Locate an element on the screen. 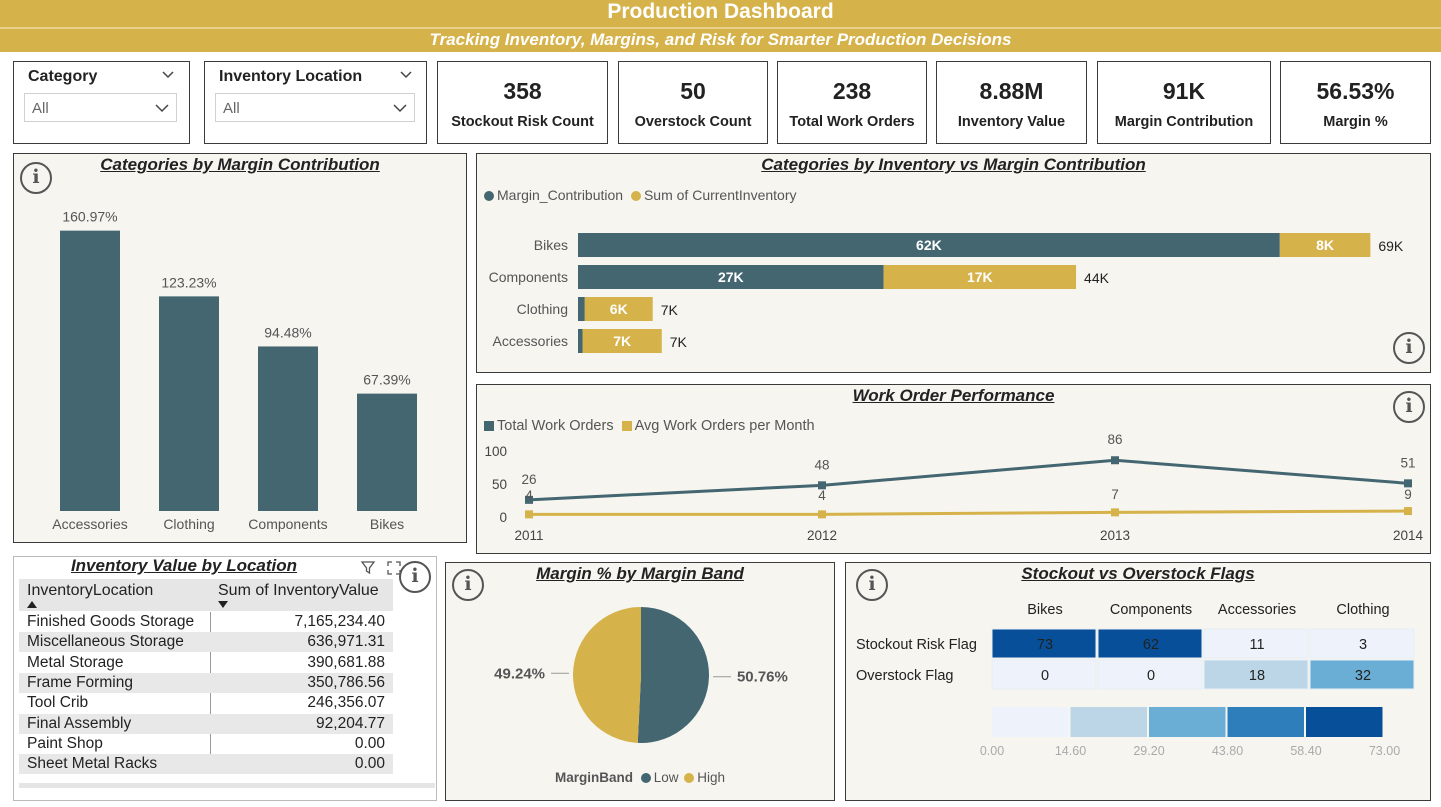 Image resolution: width=1441 pixels, height=807 pixels. kpi-label: Inventory Value is located at coordinates (1011, 122).